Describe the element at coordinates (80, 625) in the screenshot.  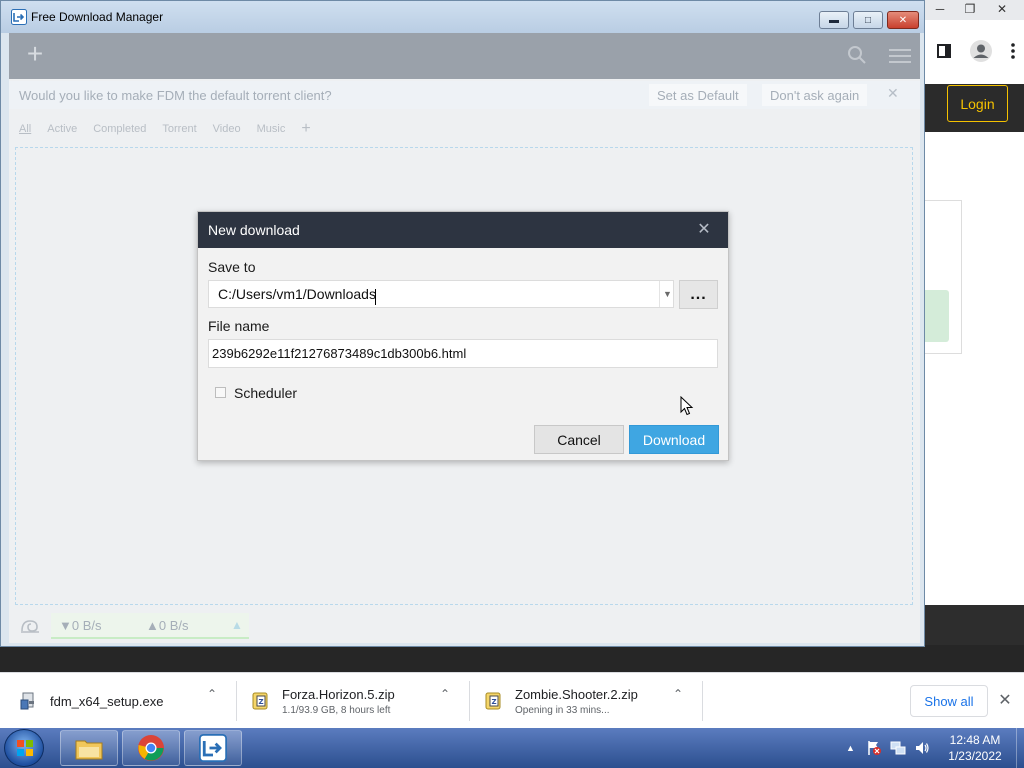
I see `download-speed: ▼0 B/s` at that location.